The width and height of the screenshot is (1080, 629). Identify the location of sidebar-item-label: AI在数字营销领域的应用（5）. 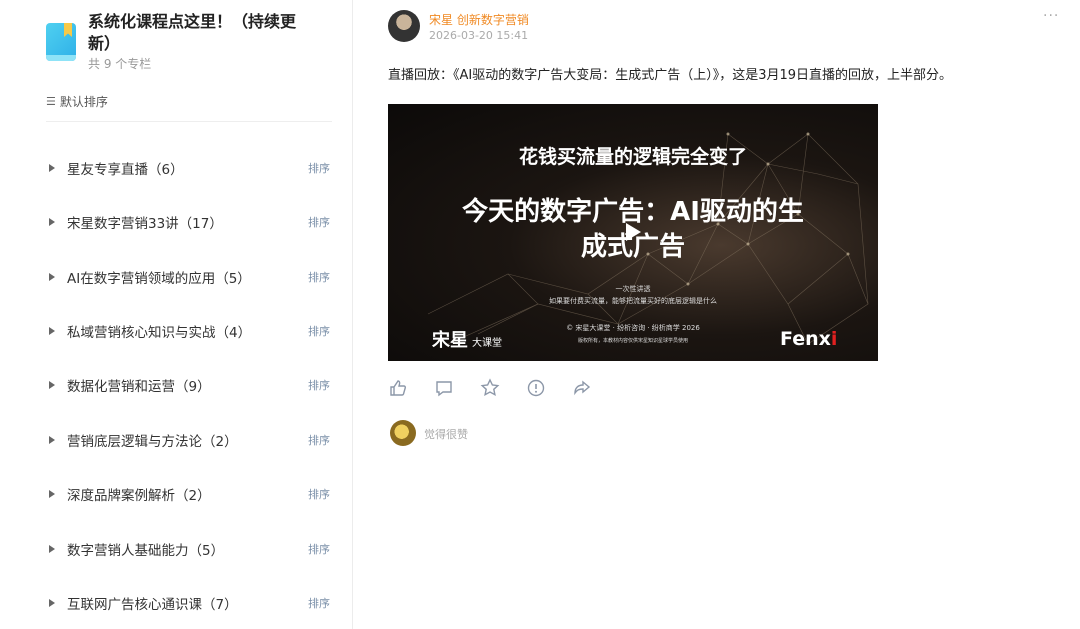
(159, 279).